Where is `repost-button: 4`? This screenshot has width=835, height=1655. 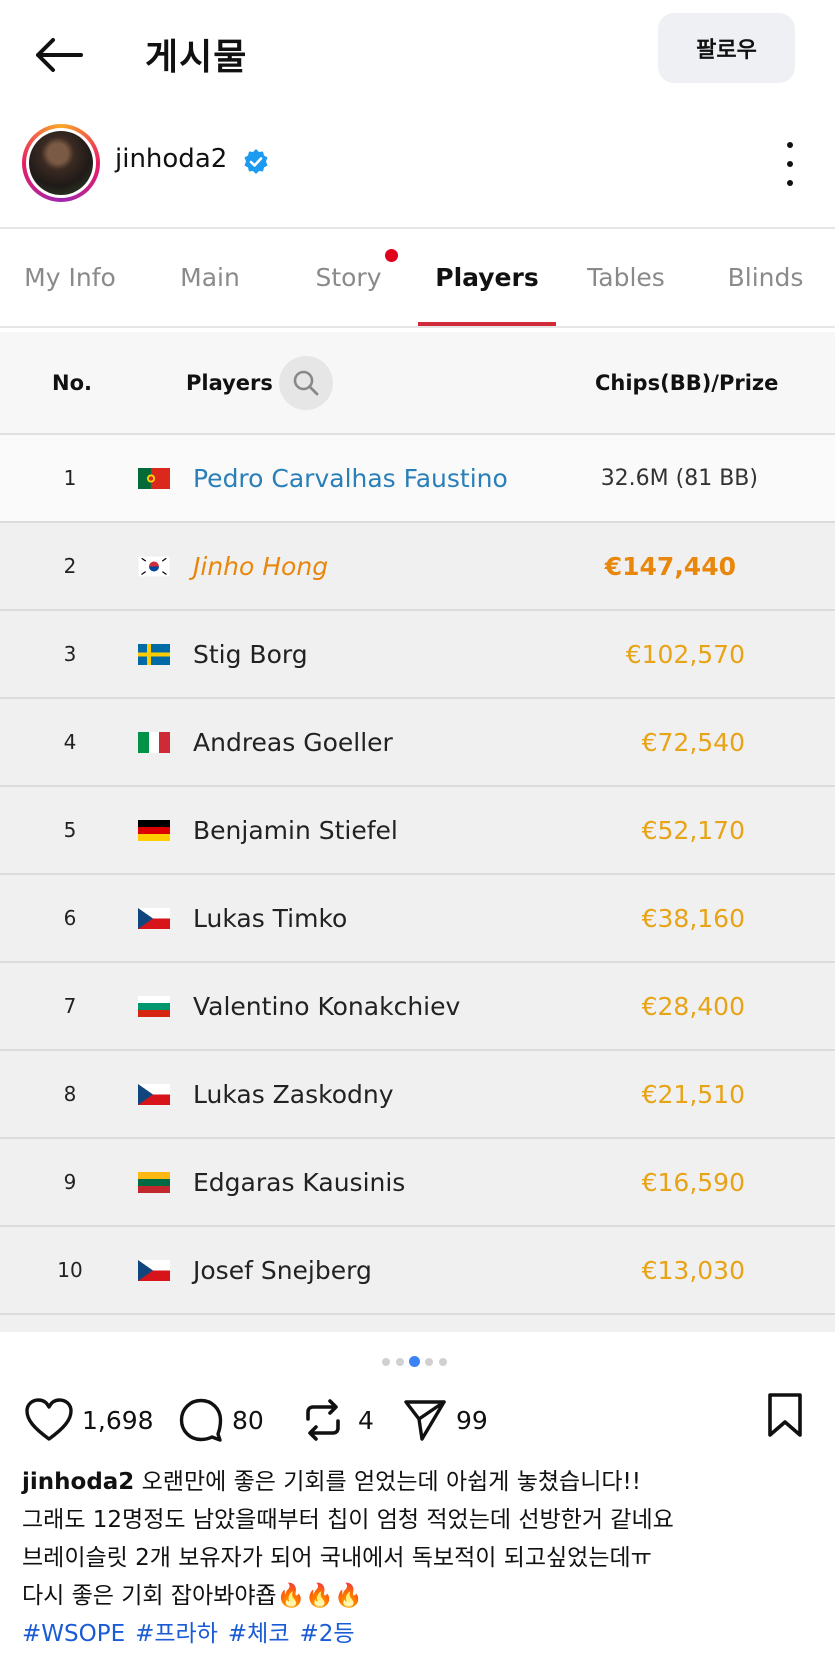 repost-button: 4 is located at coordinates (338, 1420).